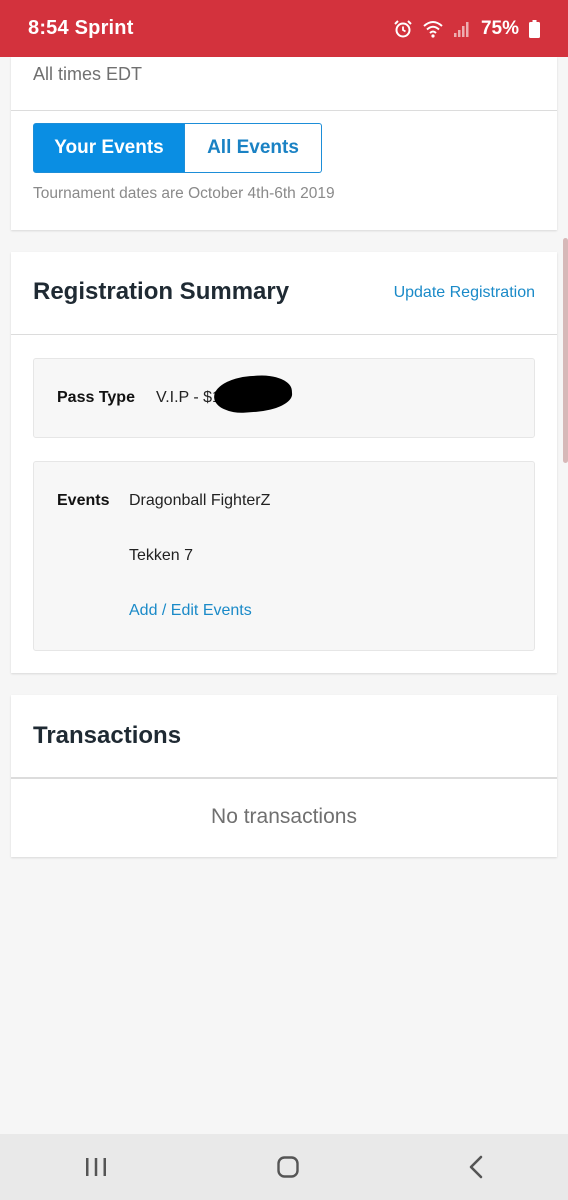 The width and height of the screenshot is (568, 1200). What do you see at coordinates (96, 1167) in the screenshot?
I see `recent-apps-icon` at bounding box center [96, 1167].